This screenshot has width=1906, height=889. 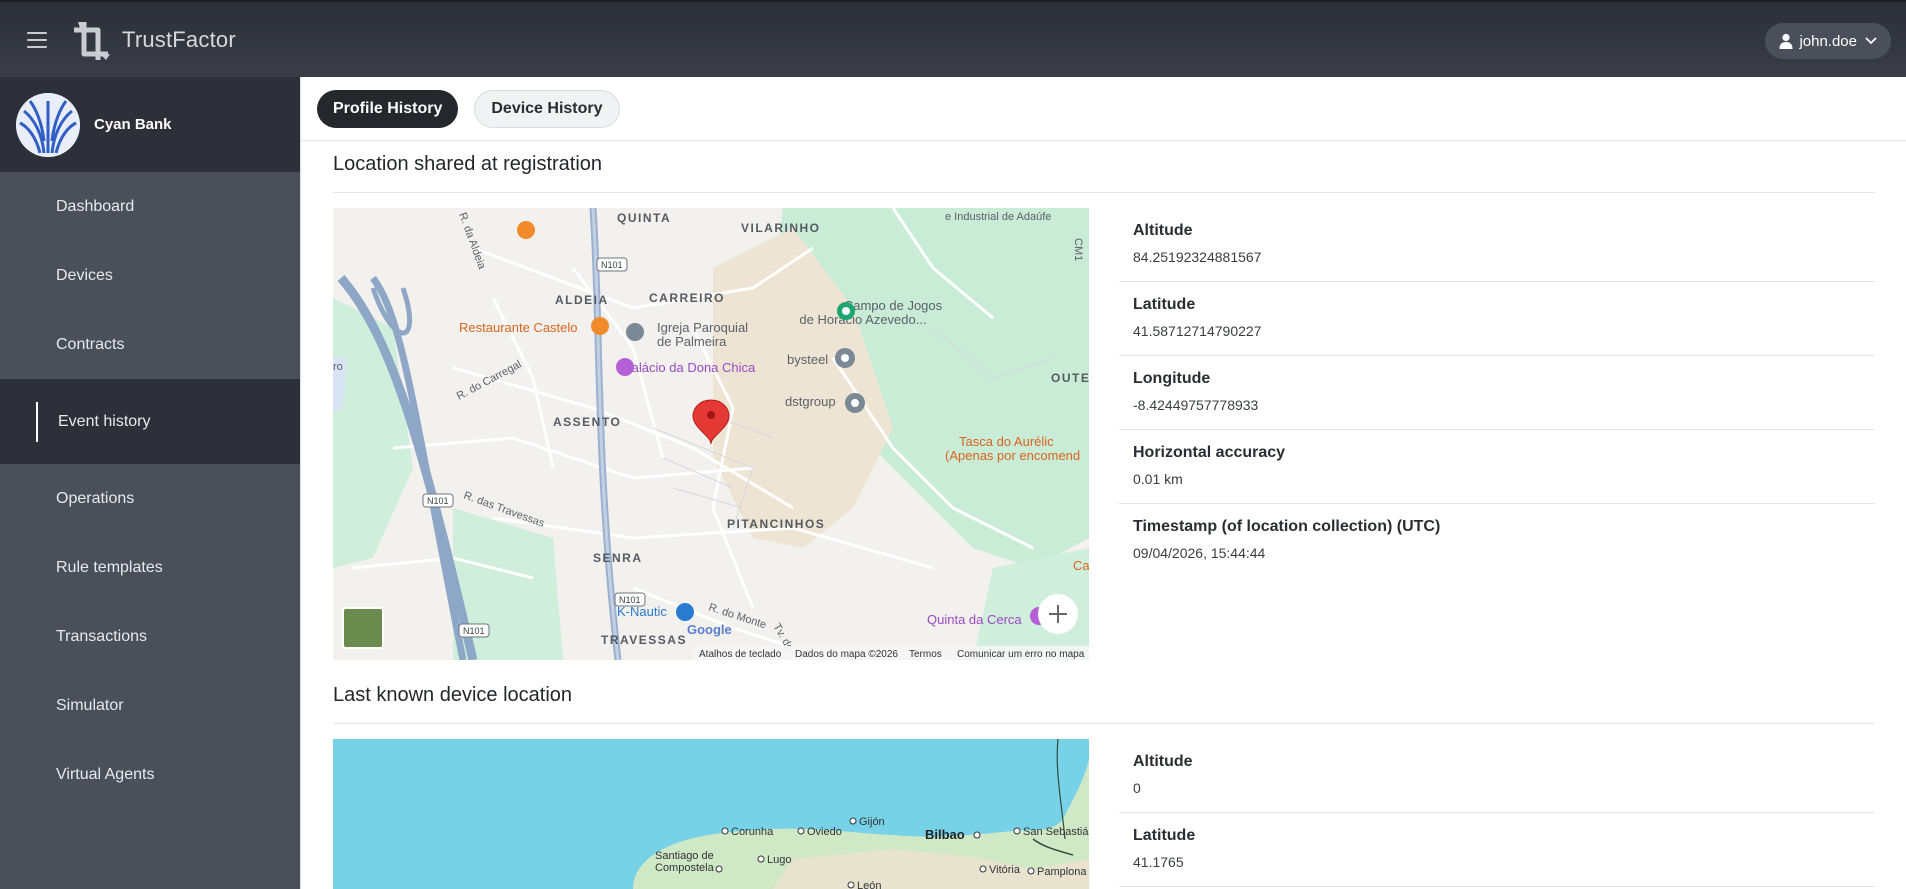 What do you see at coordinates (752, 832) in the screenshot?
I see `map-label: Corunha` at bounding box center [752, 832].